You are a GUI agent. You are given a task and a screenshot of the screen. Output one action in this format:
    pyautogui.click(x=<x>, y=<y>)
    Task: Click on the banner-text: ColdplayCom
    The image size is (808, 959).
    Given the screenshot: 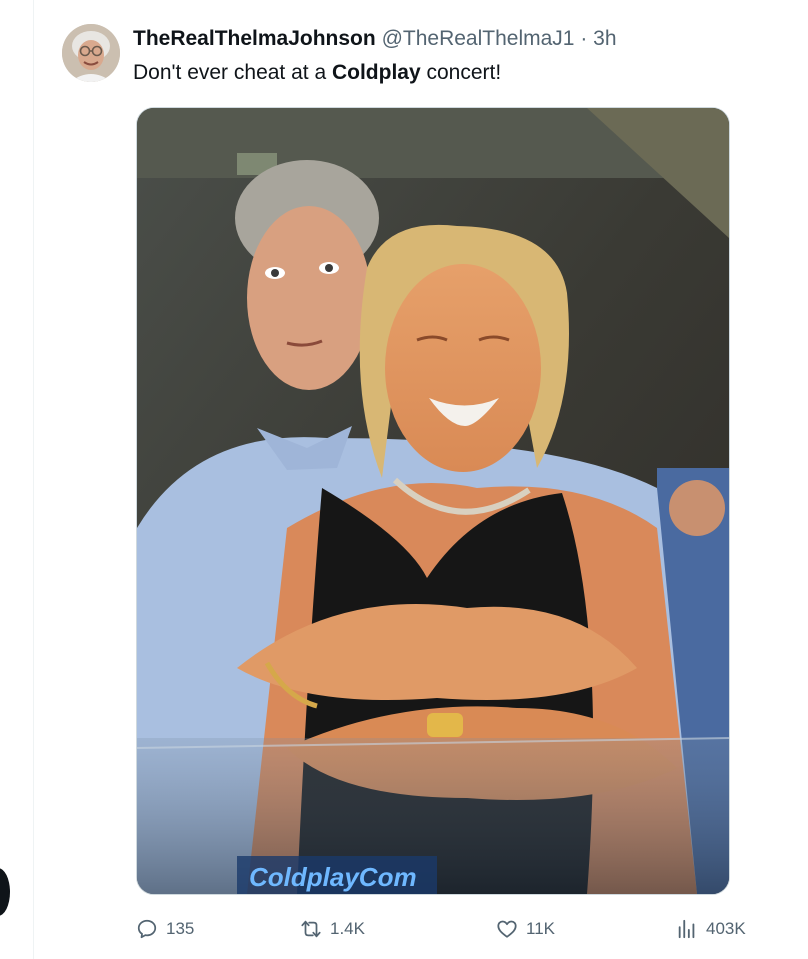 What is the action you would take?
    pyautogui.click(x=333, y=877)
    